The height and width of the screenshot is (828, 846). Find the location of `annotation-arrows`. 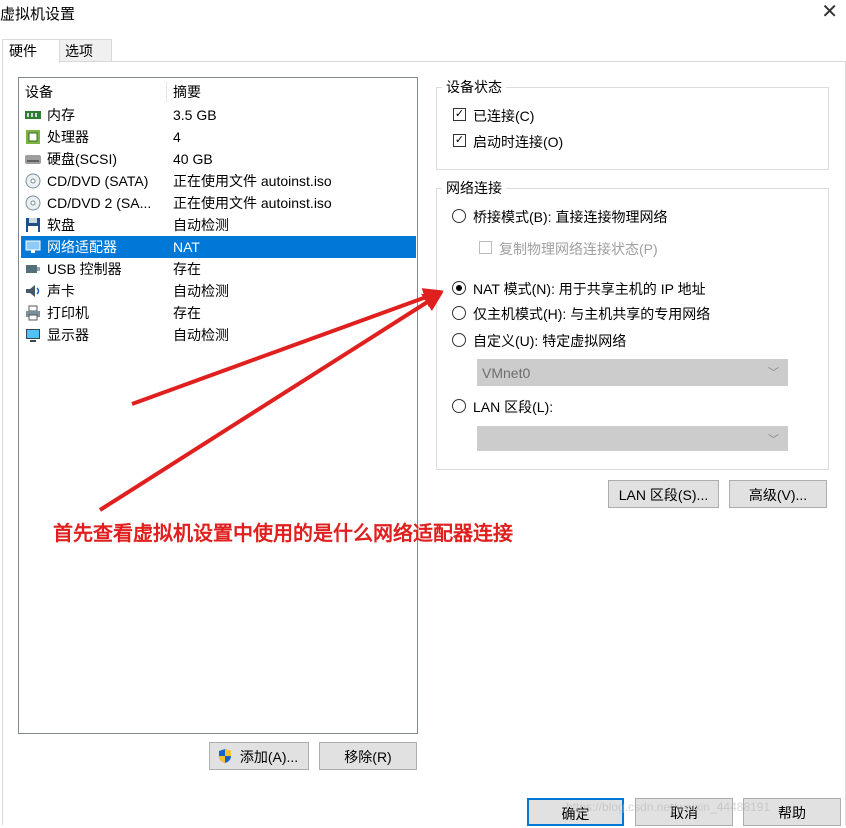

annotation-arrows is located at coordinates (271, 400).